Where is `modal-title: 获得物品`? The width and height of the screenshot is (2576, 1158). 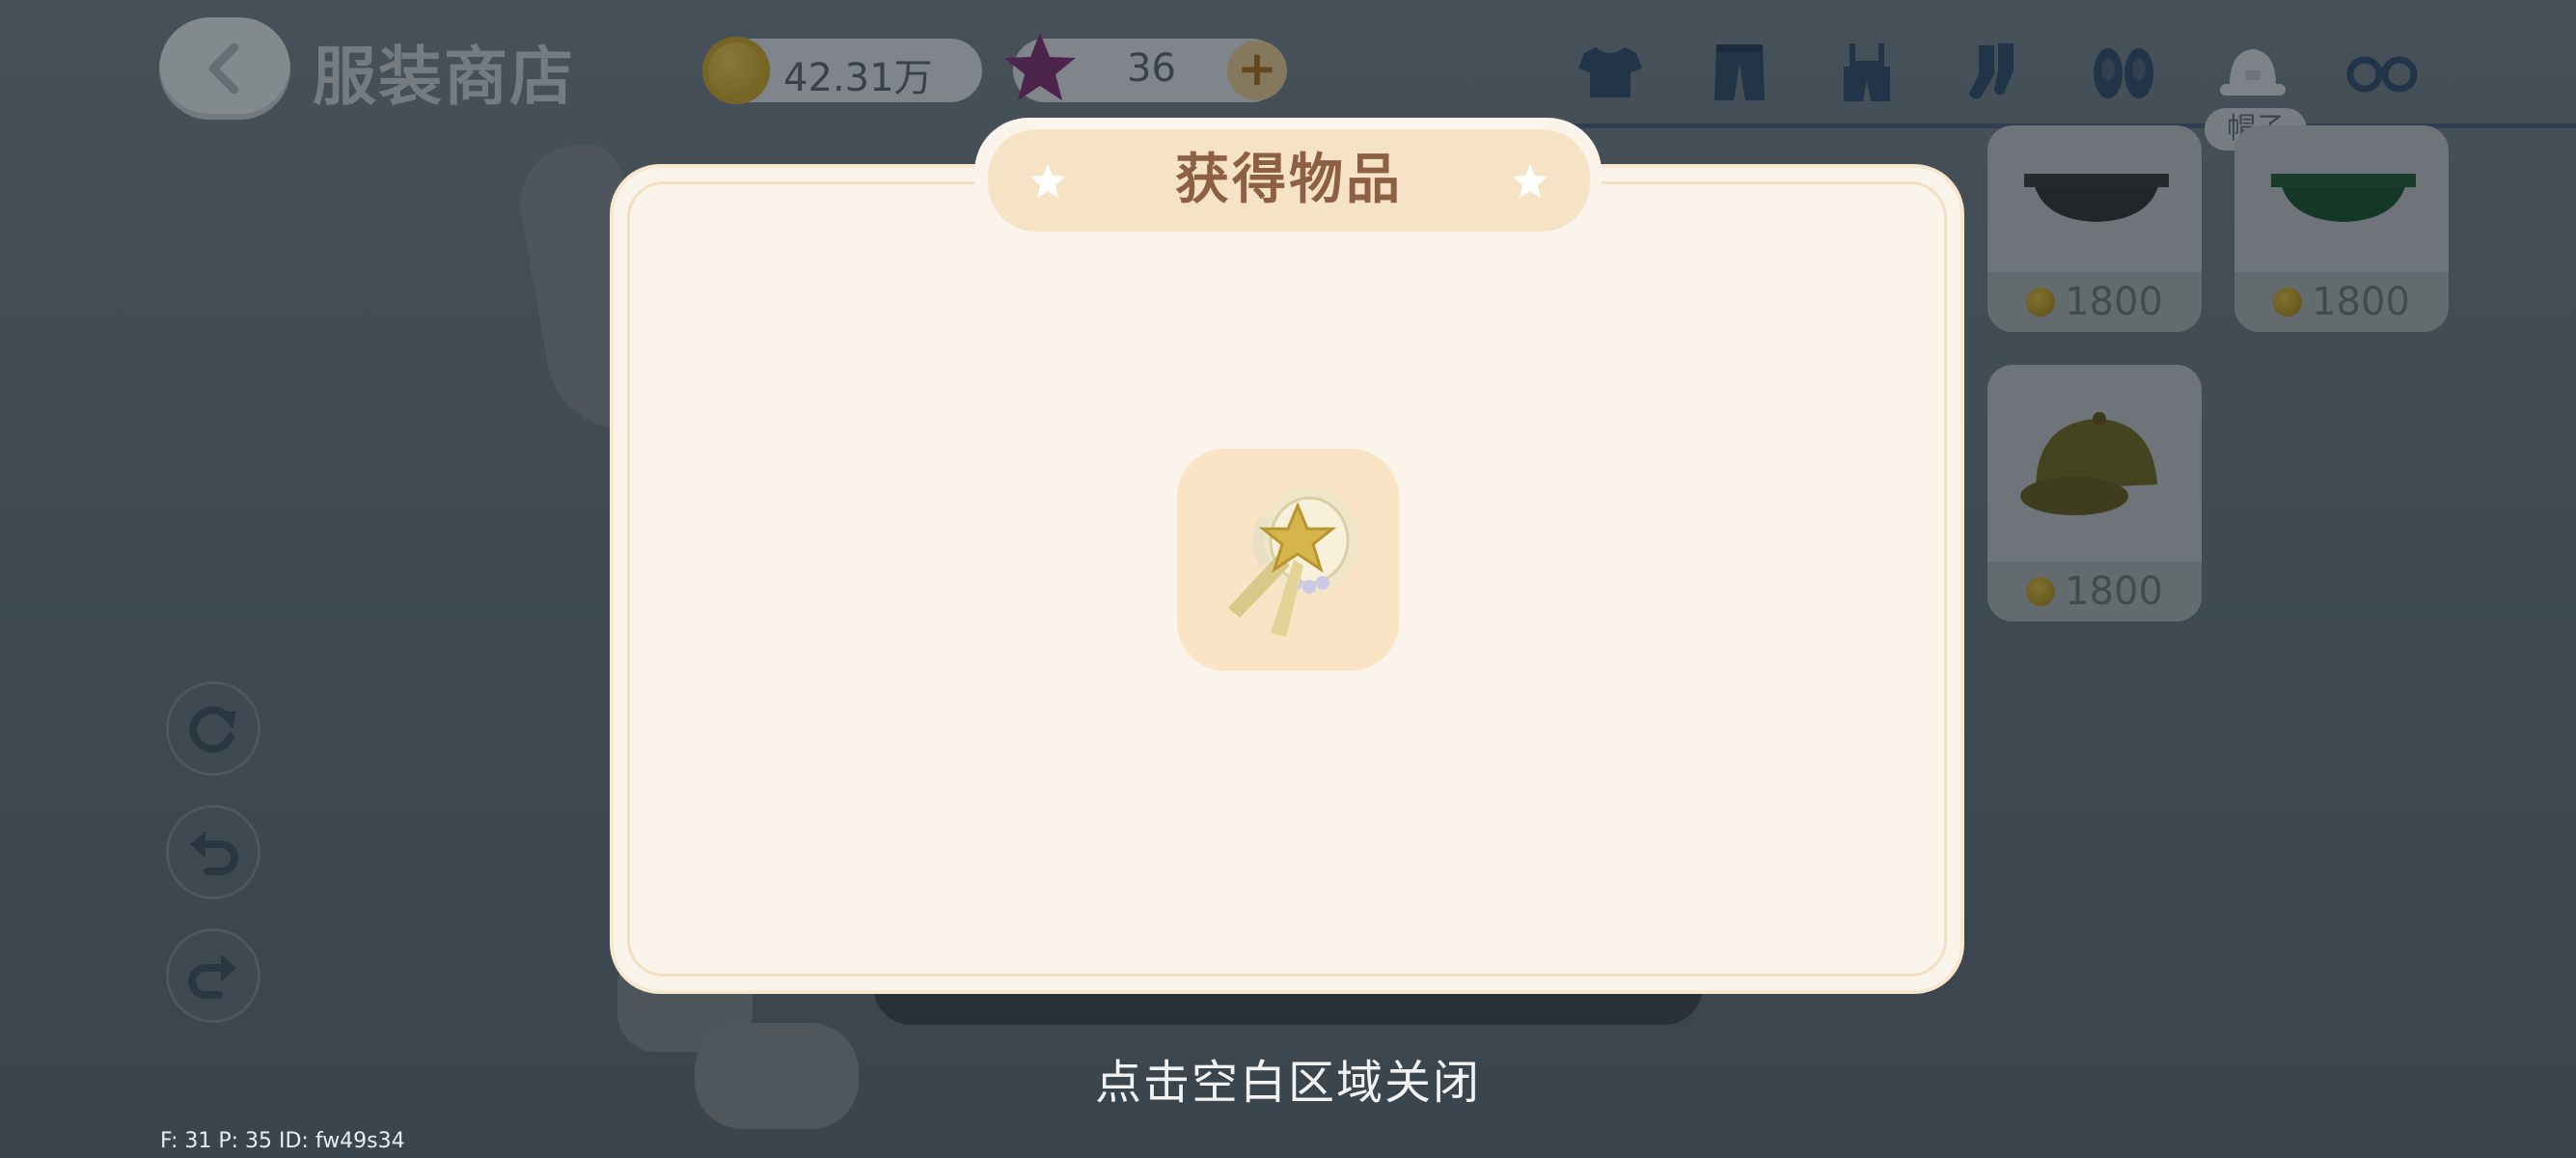 modal-title: 获得物品 is located at coordinates (1289, 180).